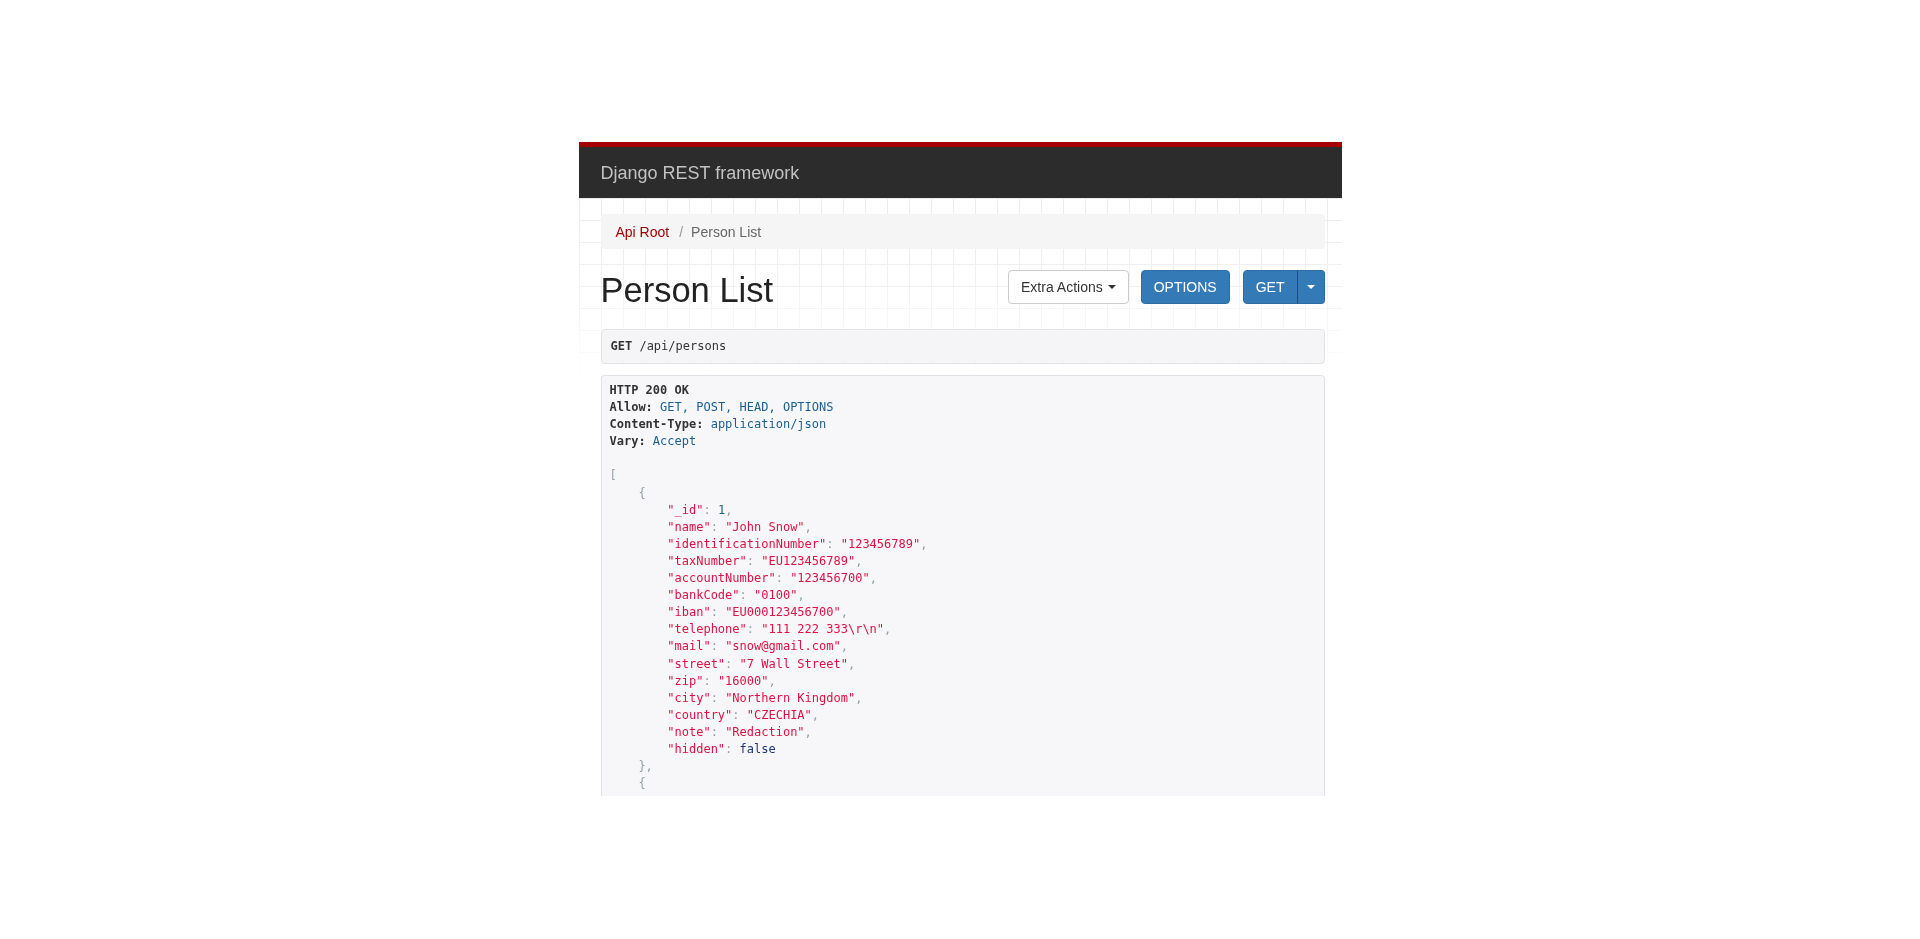  Describe the element at coordinates (645, 767) in the screenshot. I see `code-line: },` at that location.